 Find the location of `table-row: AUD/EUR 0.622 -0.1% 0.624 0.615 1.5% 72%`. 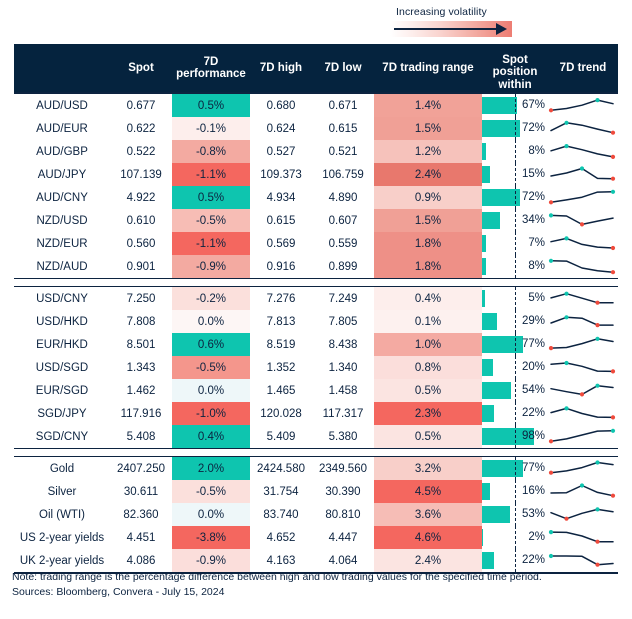

table-row: AUD/EUR 0.622 -0.1% 0.624 0.615 1.5% 72% is located at coordinates (316, 128).